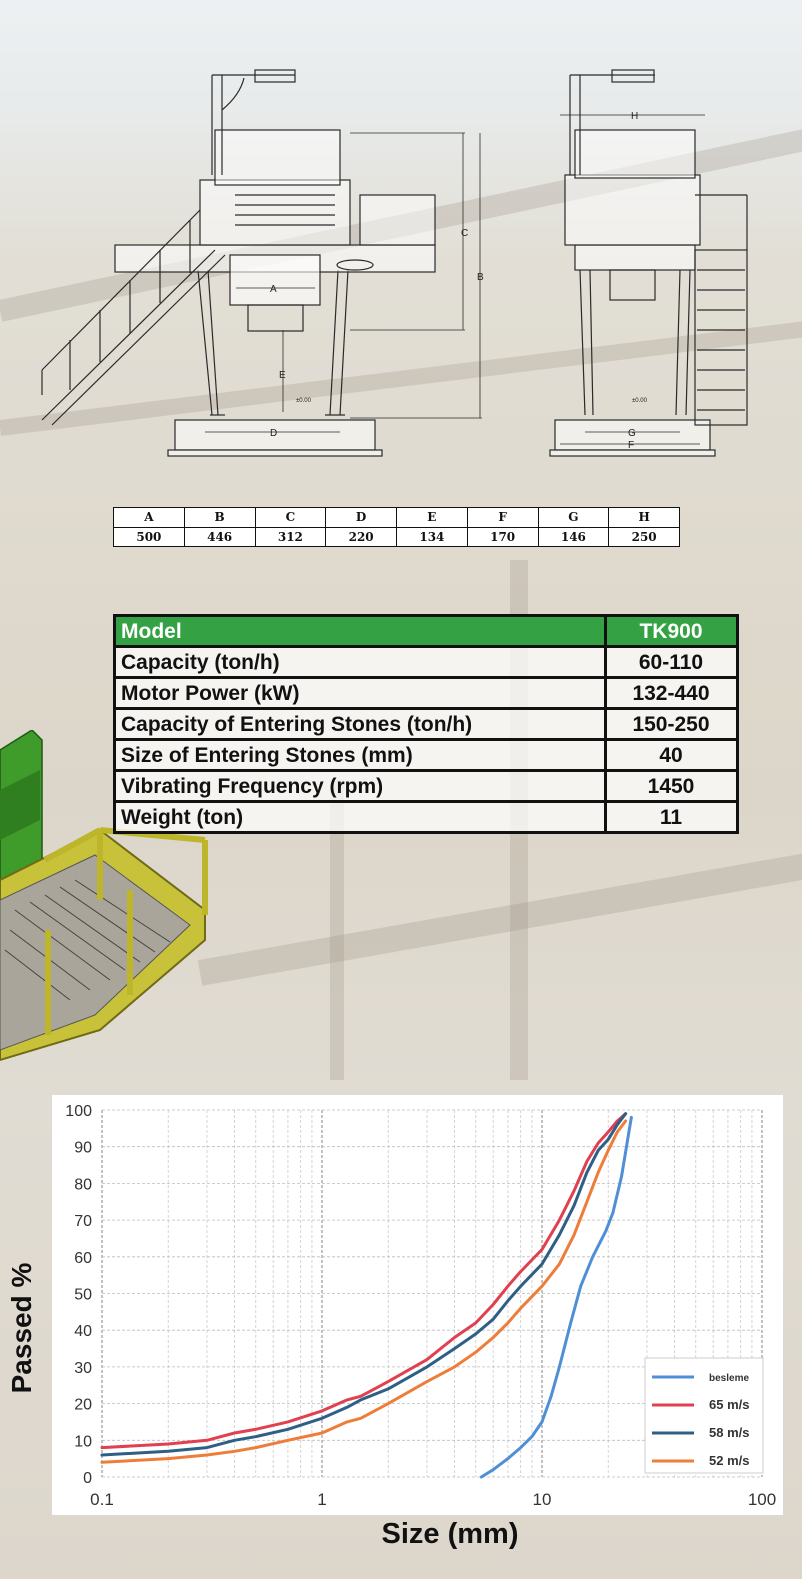 This screenshot has width=802, height=1579. I want to click on y-axis-label: Passed %, so click(21, 1328).